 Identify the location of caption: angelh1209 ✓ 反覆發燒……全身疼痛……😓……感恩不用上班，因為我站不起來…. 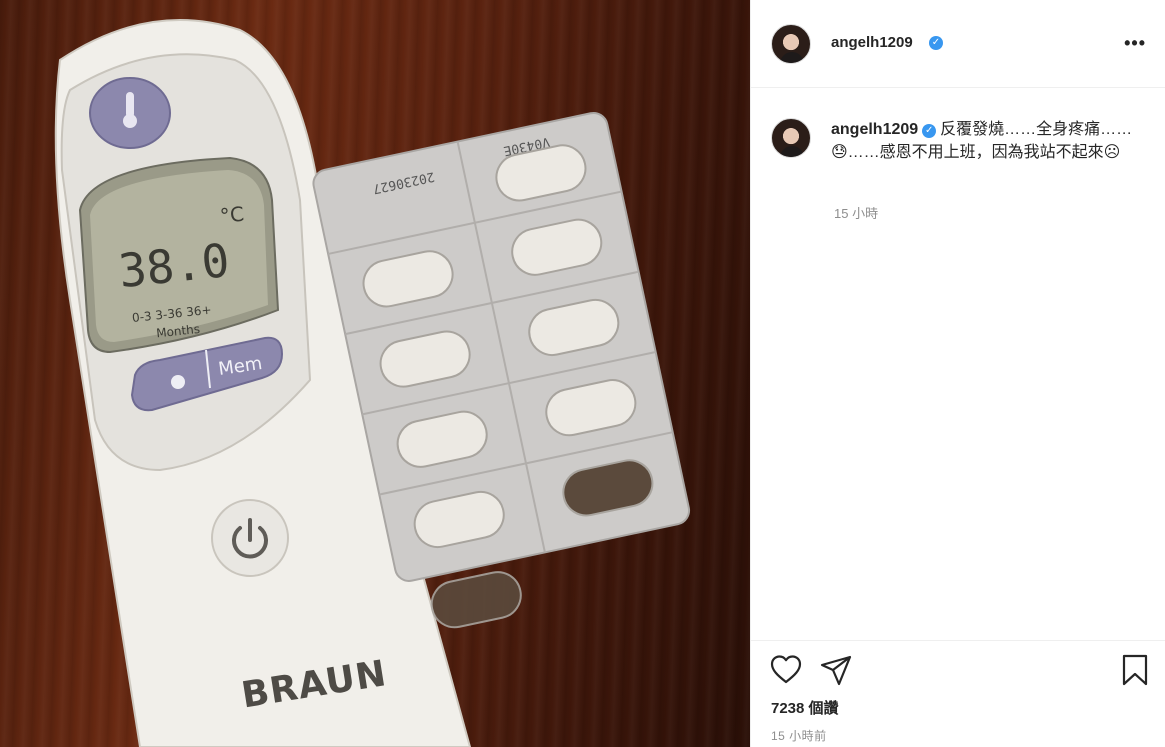
(986, 141).